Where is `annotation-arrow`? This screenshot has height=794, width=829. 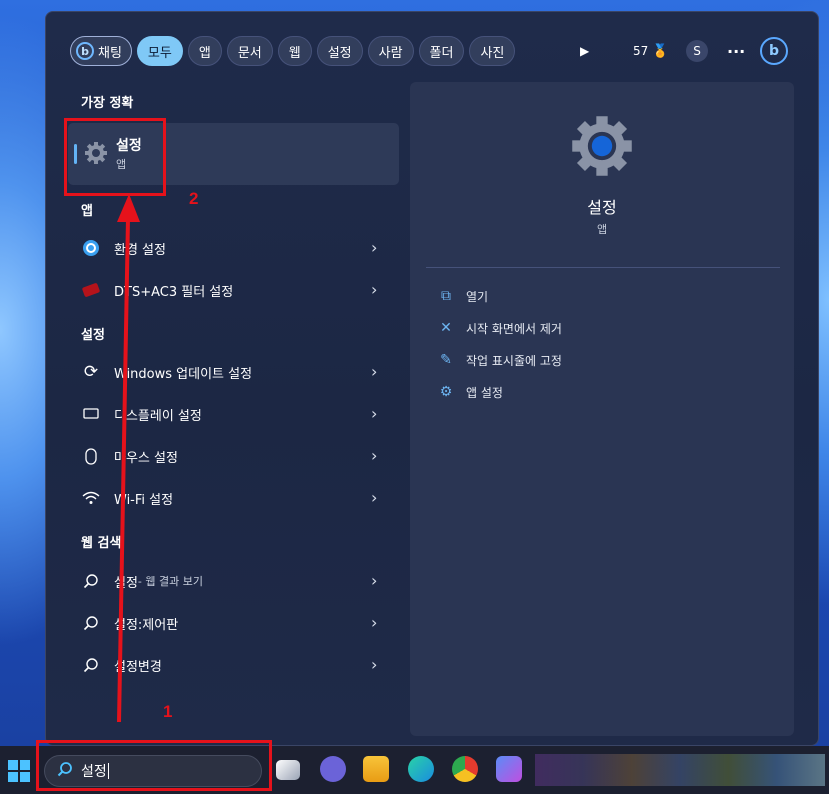
annotation-arrow is located at coordinates (128, 458).